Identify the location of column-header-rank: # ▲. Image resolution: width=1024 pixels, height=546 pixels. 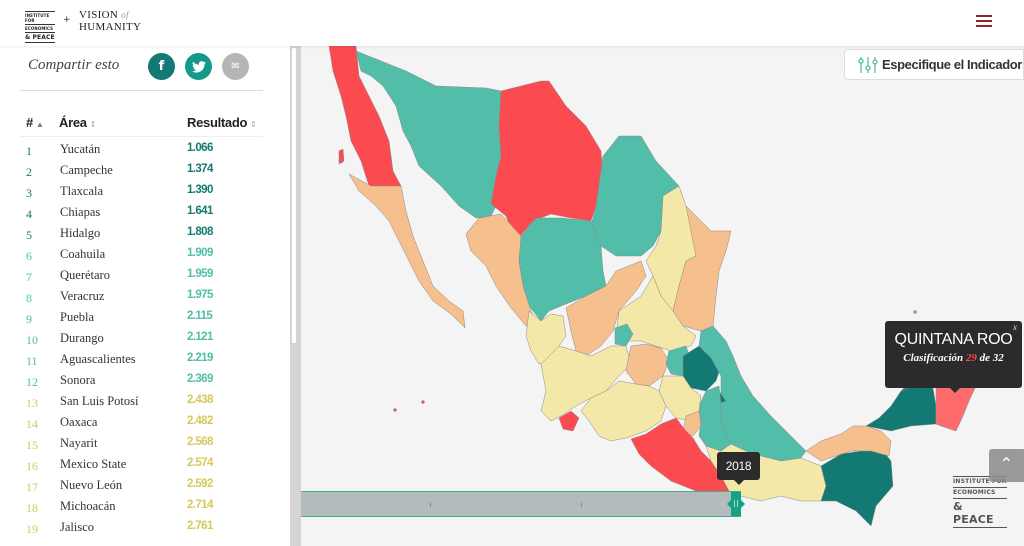
(35, 122).